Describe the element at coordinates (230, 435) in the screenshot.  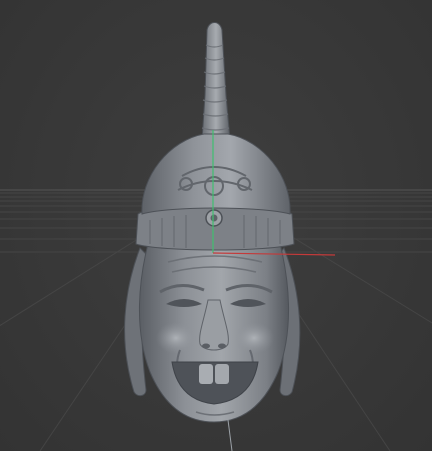
I see `gizmo-z-axis` at that location.